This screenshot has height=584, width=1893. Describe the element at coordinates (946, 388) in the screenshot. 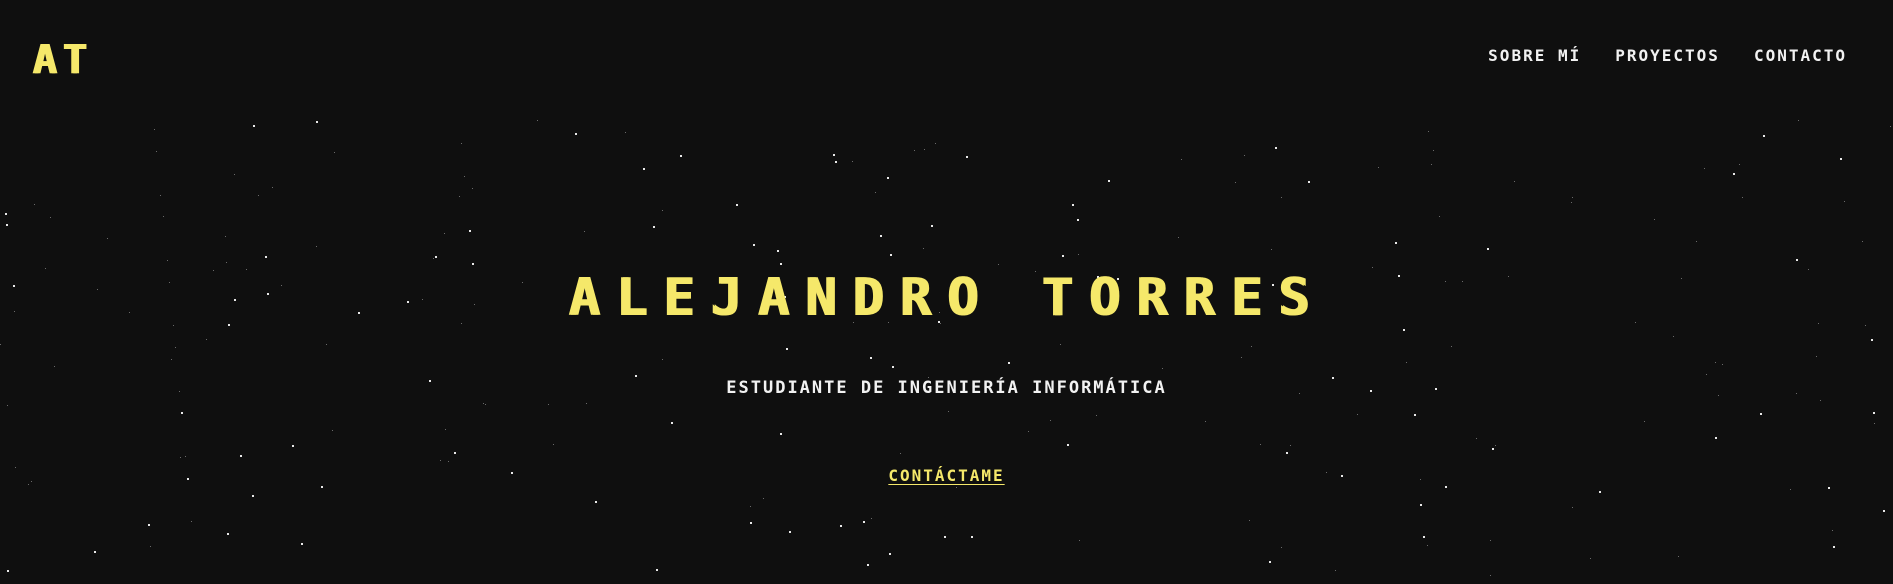

I see `hero-subtitle: ESTUDIANTE DE INGENIERÍA INFORMÁTICA` at that location.